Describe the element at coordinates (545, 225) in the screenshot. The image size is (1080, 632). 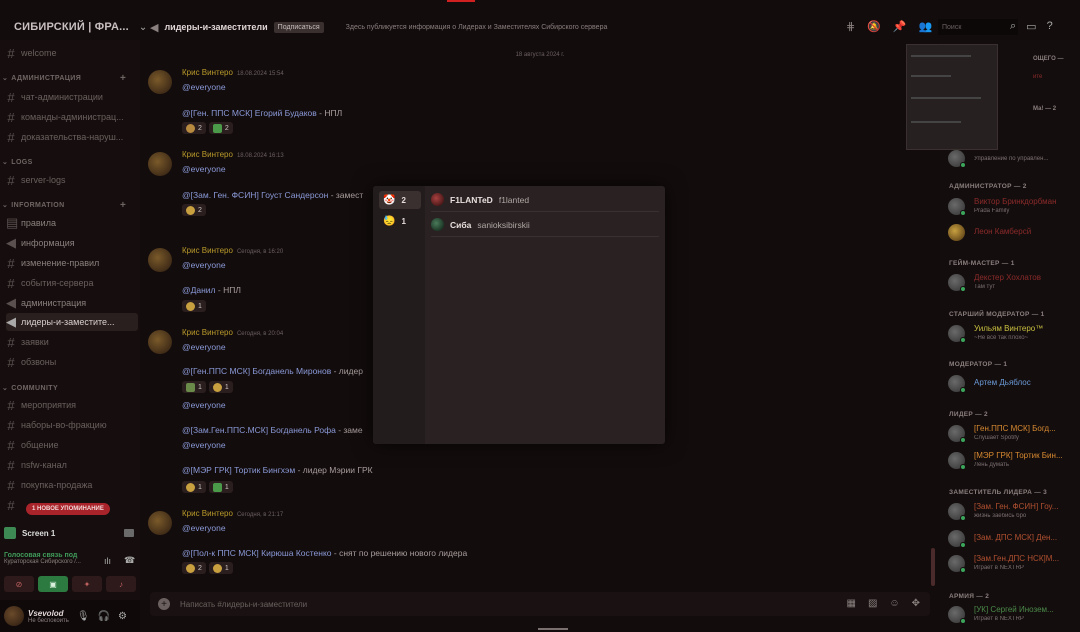
I see `reaction-user-row: Сиба sanioksibirskii` at that location.